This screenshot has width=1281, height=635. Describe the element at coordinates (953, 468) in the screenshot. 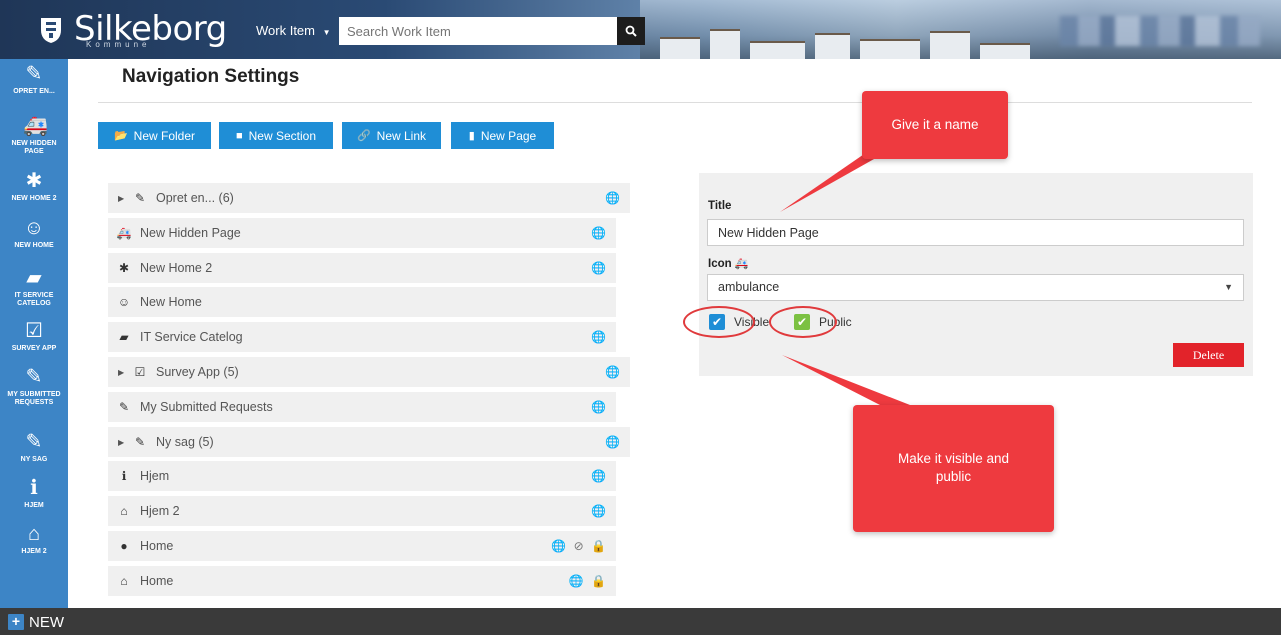

I see `callout-visible-public: Make it visible and public` at that location.